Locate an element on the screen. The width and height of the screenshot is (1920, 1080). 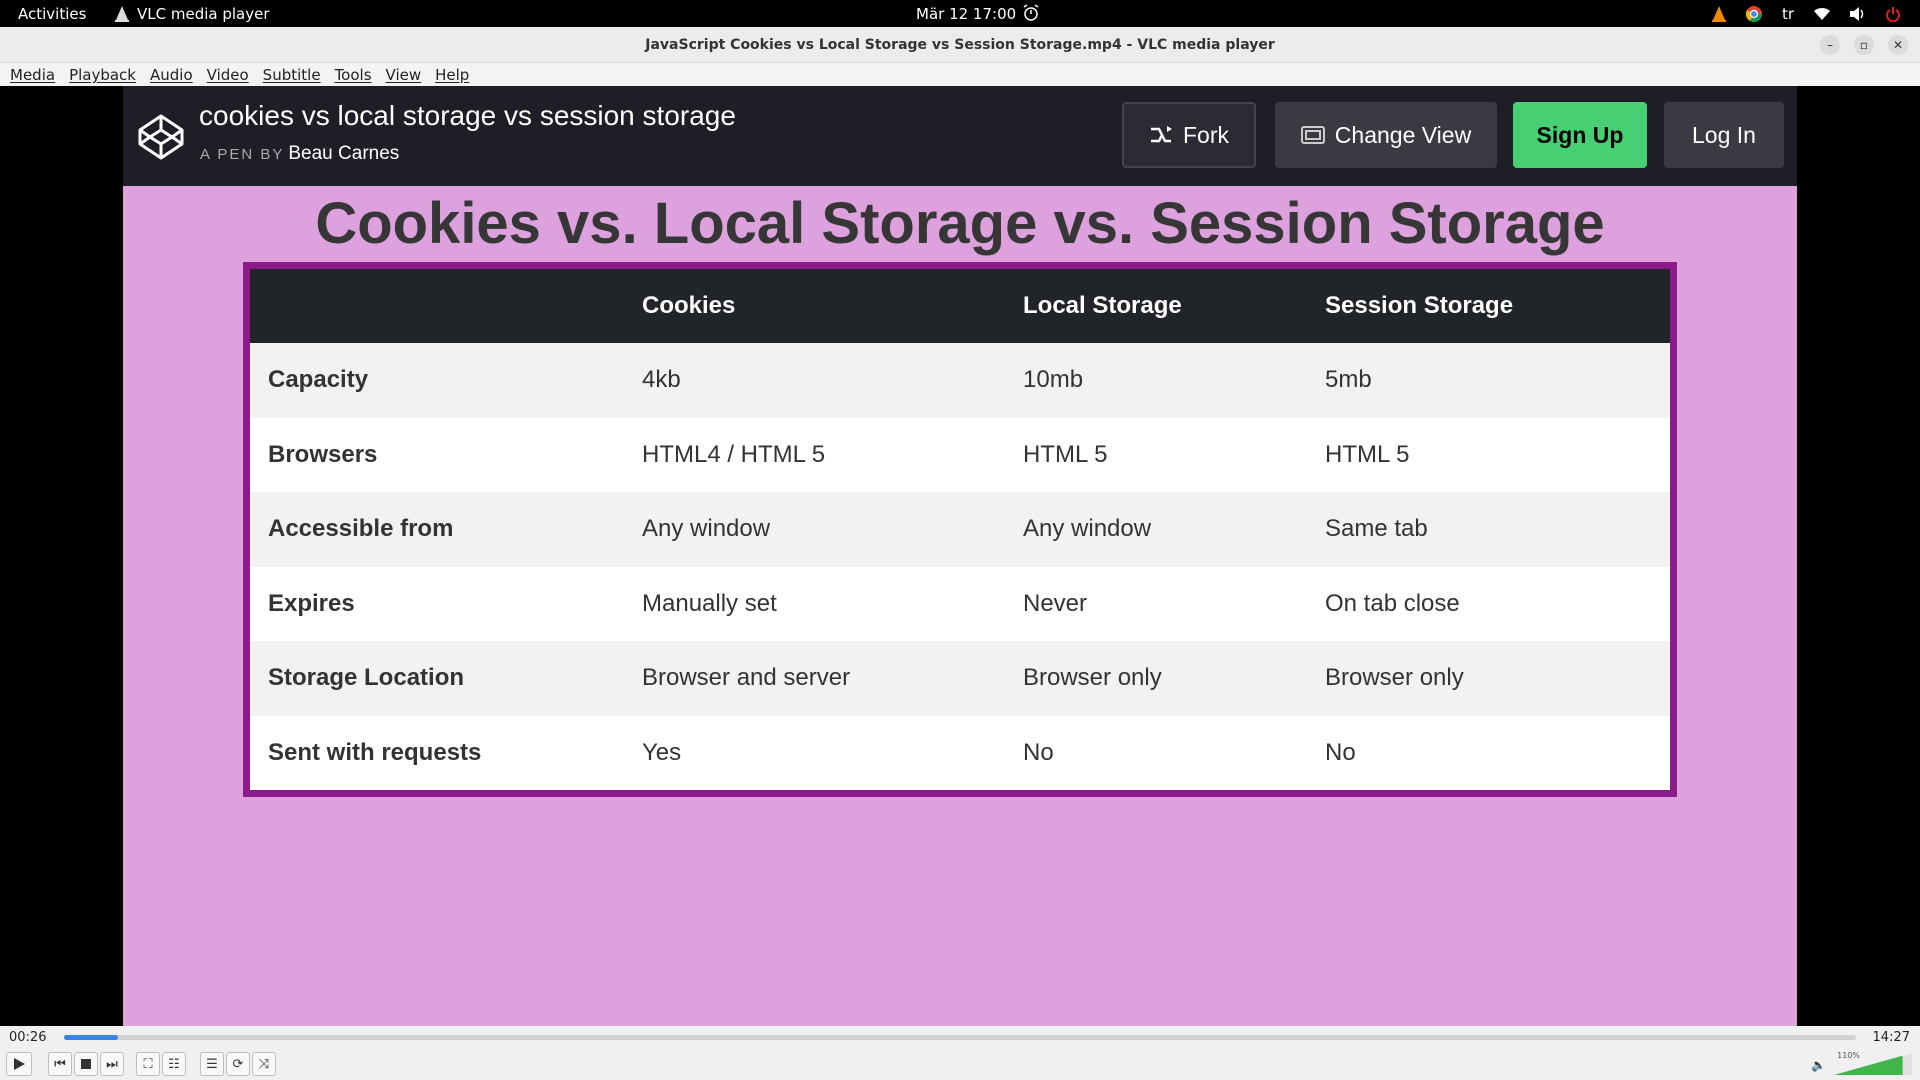
table-cell: Yes is located at coordinates (662, 752).